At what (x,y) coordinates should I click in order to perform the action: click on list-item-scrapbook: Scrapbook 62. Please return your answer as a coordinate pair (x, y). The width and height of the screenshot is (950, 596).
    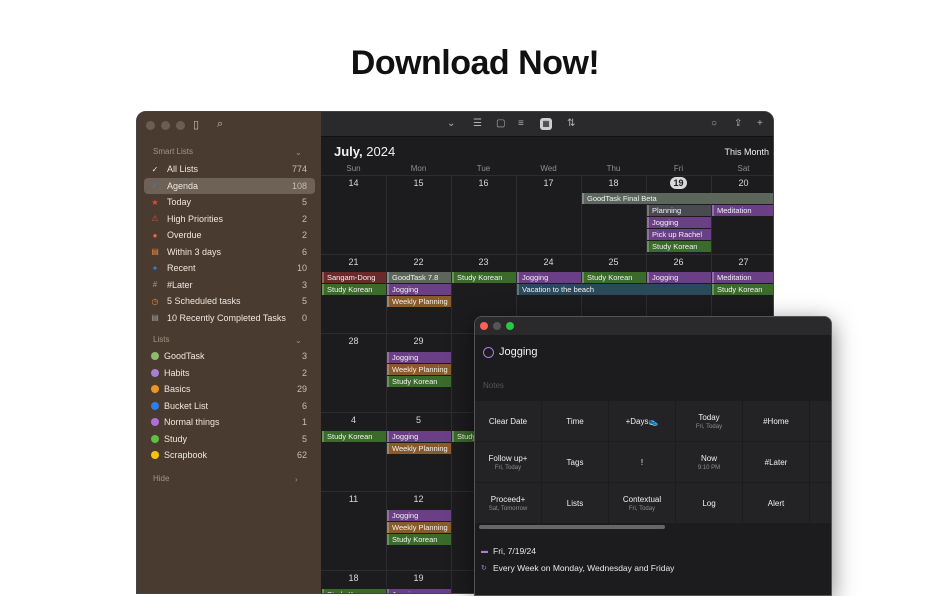
    Looking at the image, I should click on (229, 455).